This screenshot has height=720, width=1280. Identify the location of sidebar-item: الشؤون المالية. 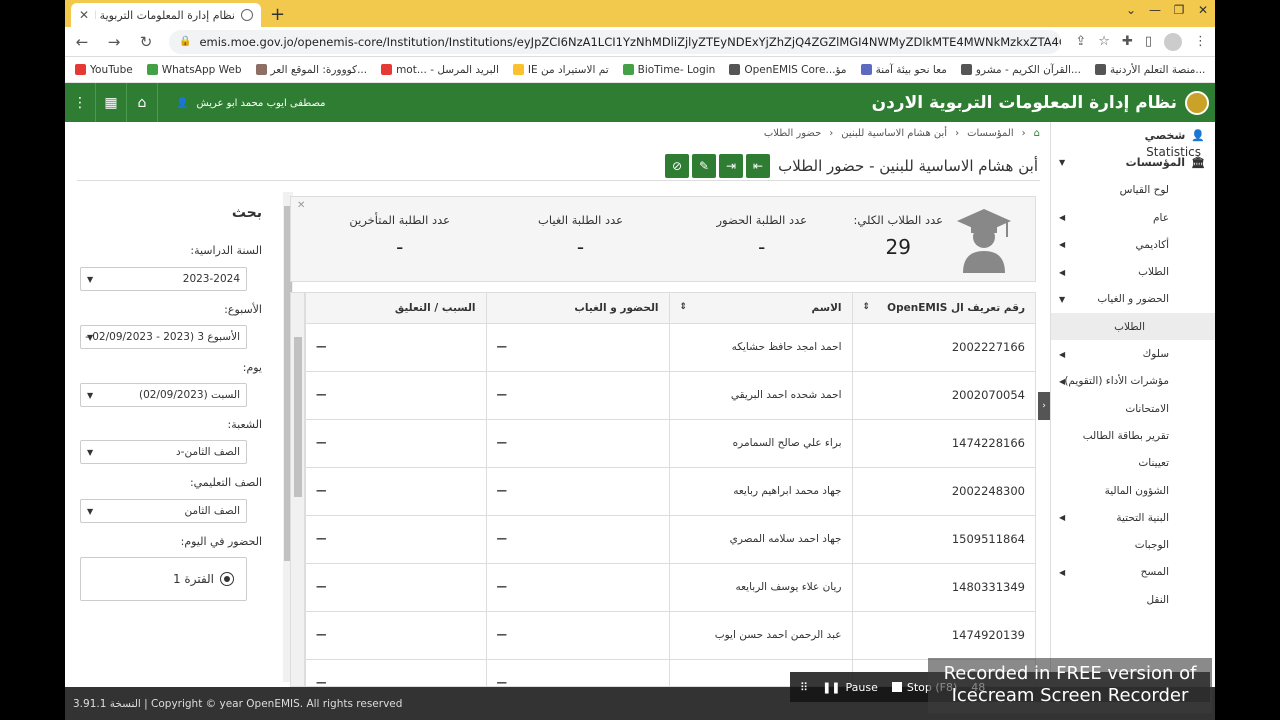
(1133, 490).